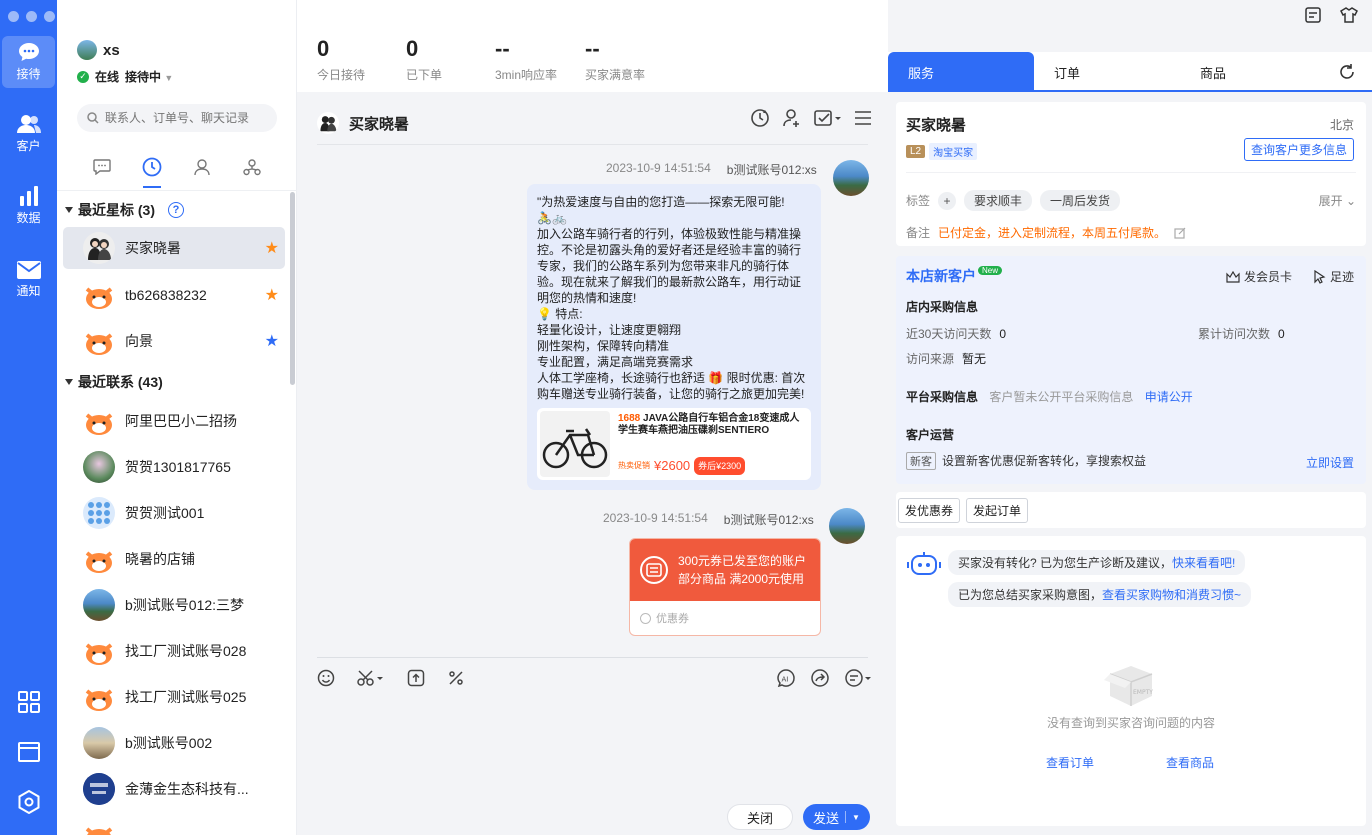  Describe the element at coordinates (174, 824) in the screenshot. I see `contact-item-partial` at that location.